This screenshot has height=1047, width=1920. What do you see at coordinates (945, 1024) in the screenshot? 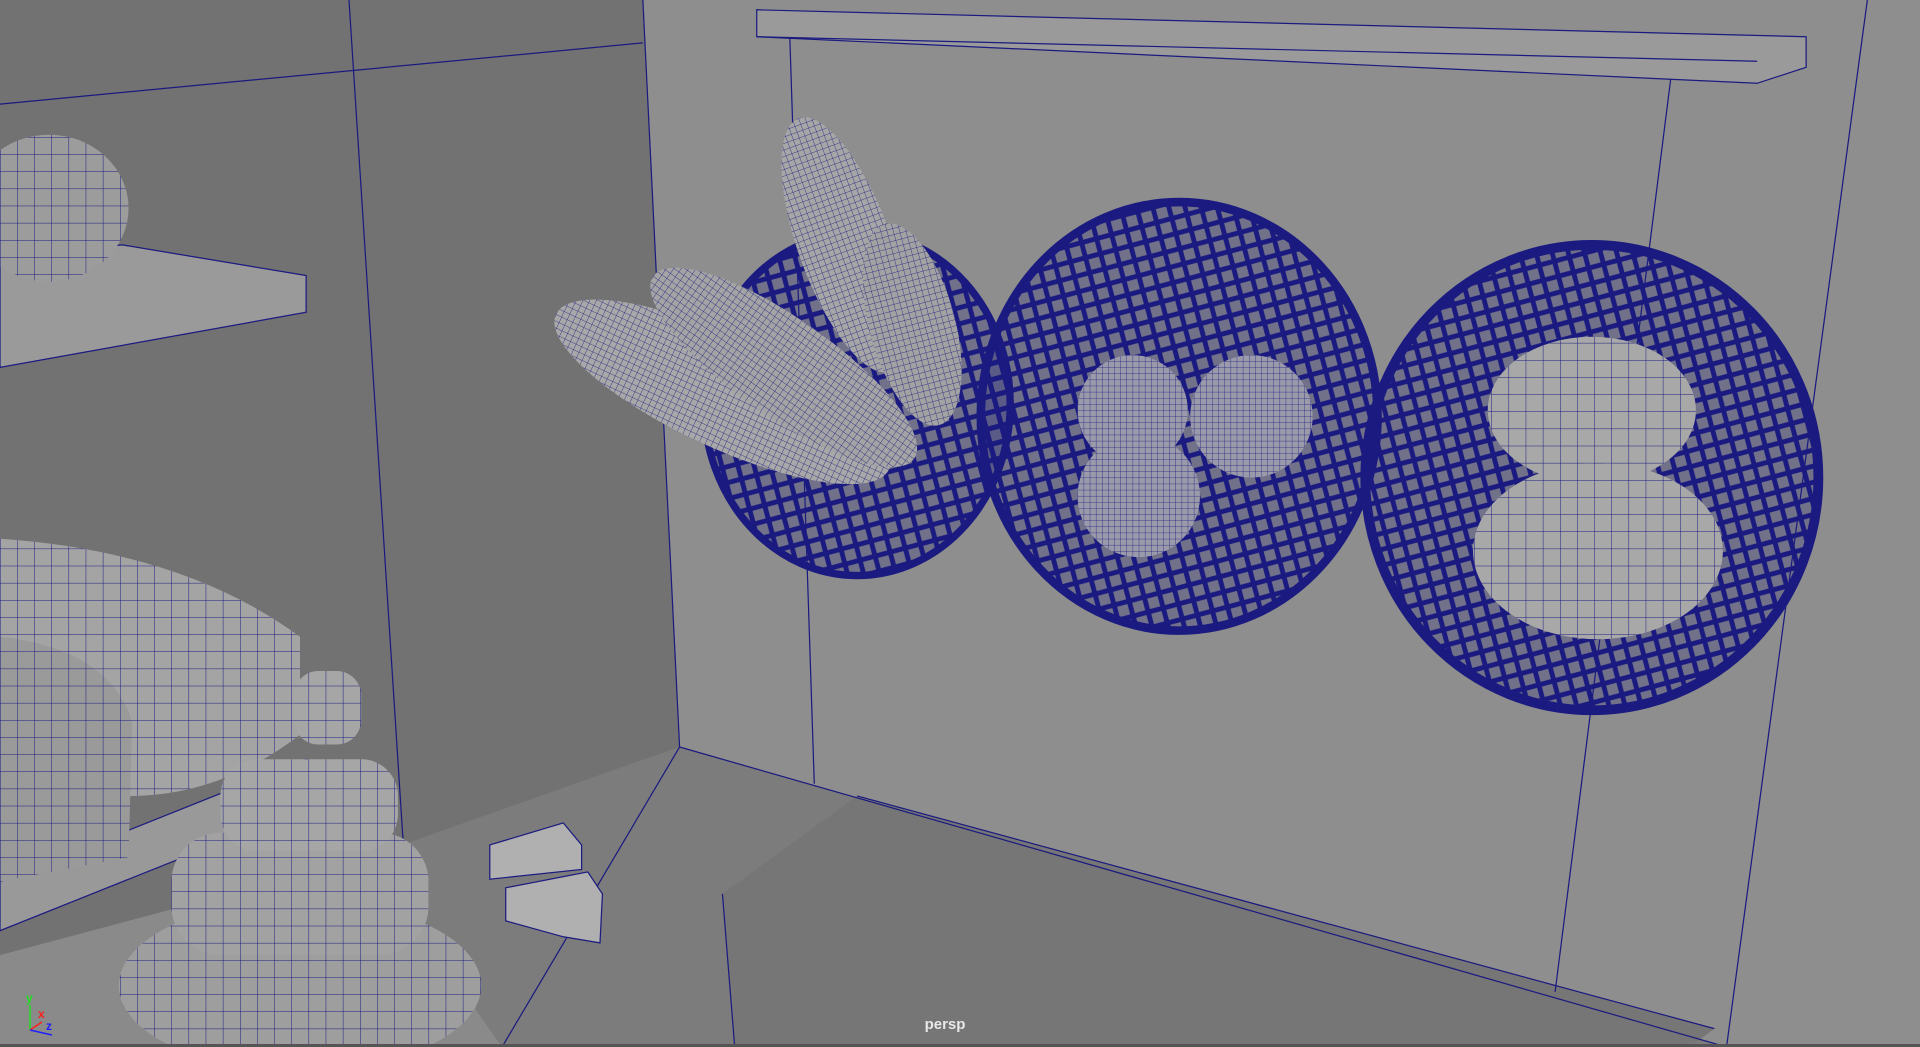
I see `camera-name-label: persp` at bounding box center [945, 1024].